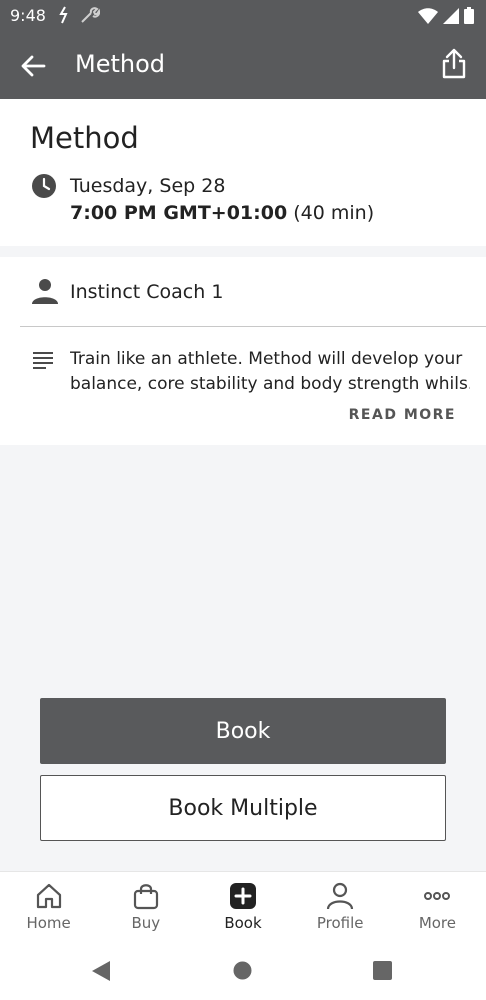 This screenshot has width=486, height=1000. I want to click on tab-buy: Buy, so click(145, 908).